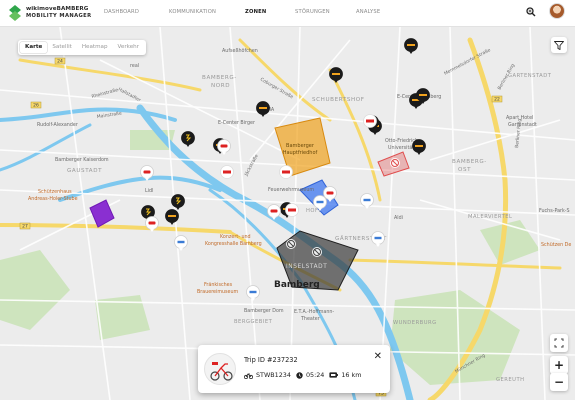 Image resolution: width=575 pixels, height=400 pixels. What do you see at coordinates (218, 292) in the screenshot?
I see `label-fraenkisches-2: Brauereimuseum` at bounding box center [218, 292].